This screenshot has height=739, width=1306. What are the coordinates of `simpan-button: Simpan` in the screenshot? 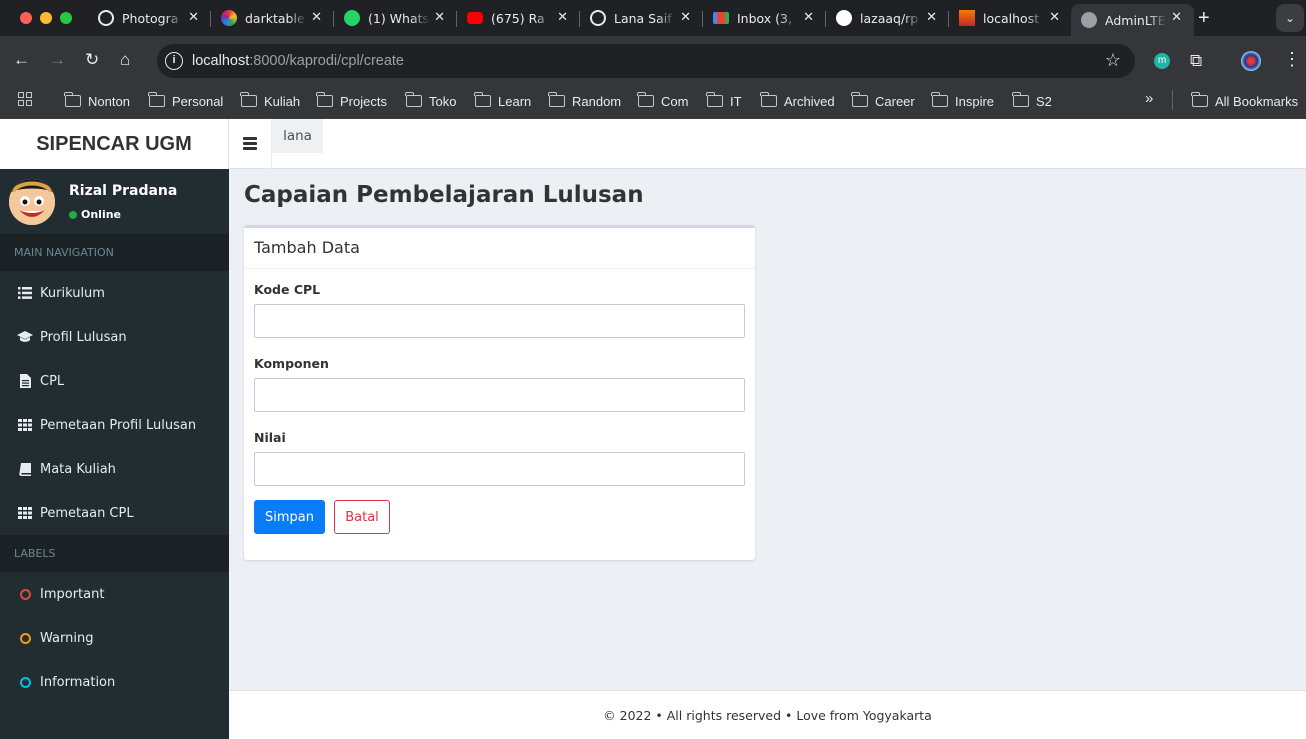 It's located at (289, 517).